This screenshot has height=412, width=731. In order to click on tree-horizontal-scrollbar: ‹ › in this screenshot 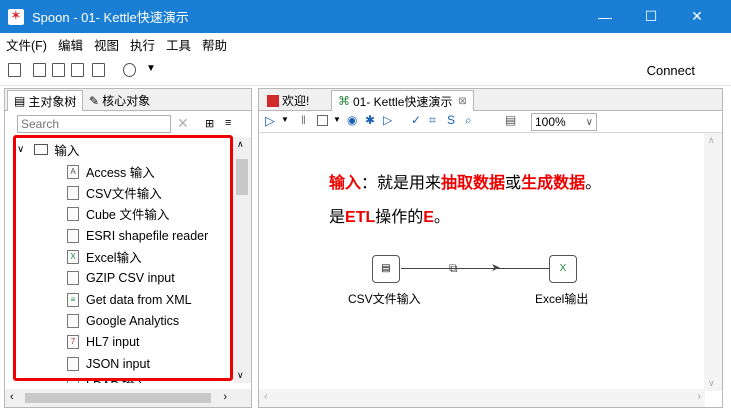, I will do `click(128, 398)`.